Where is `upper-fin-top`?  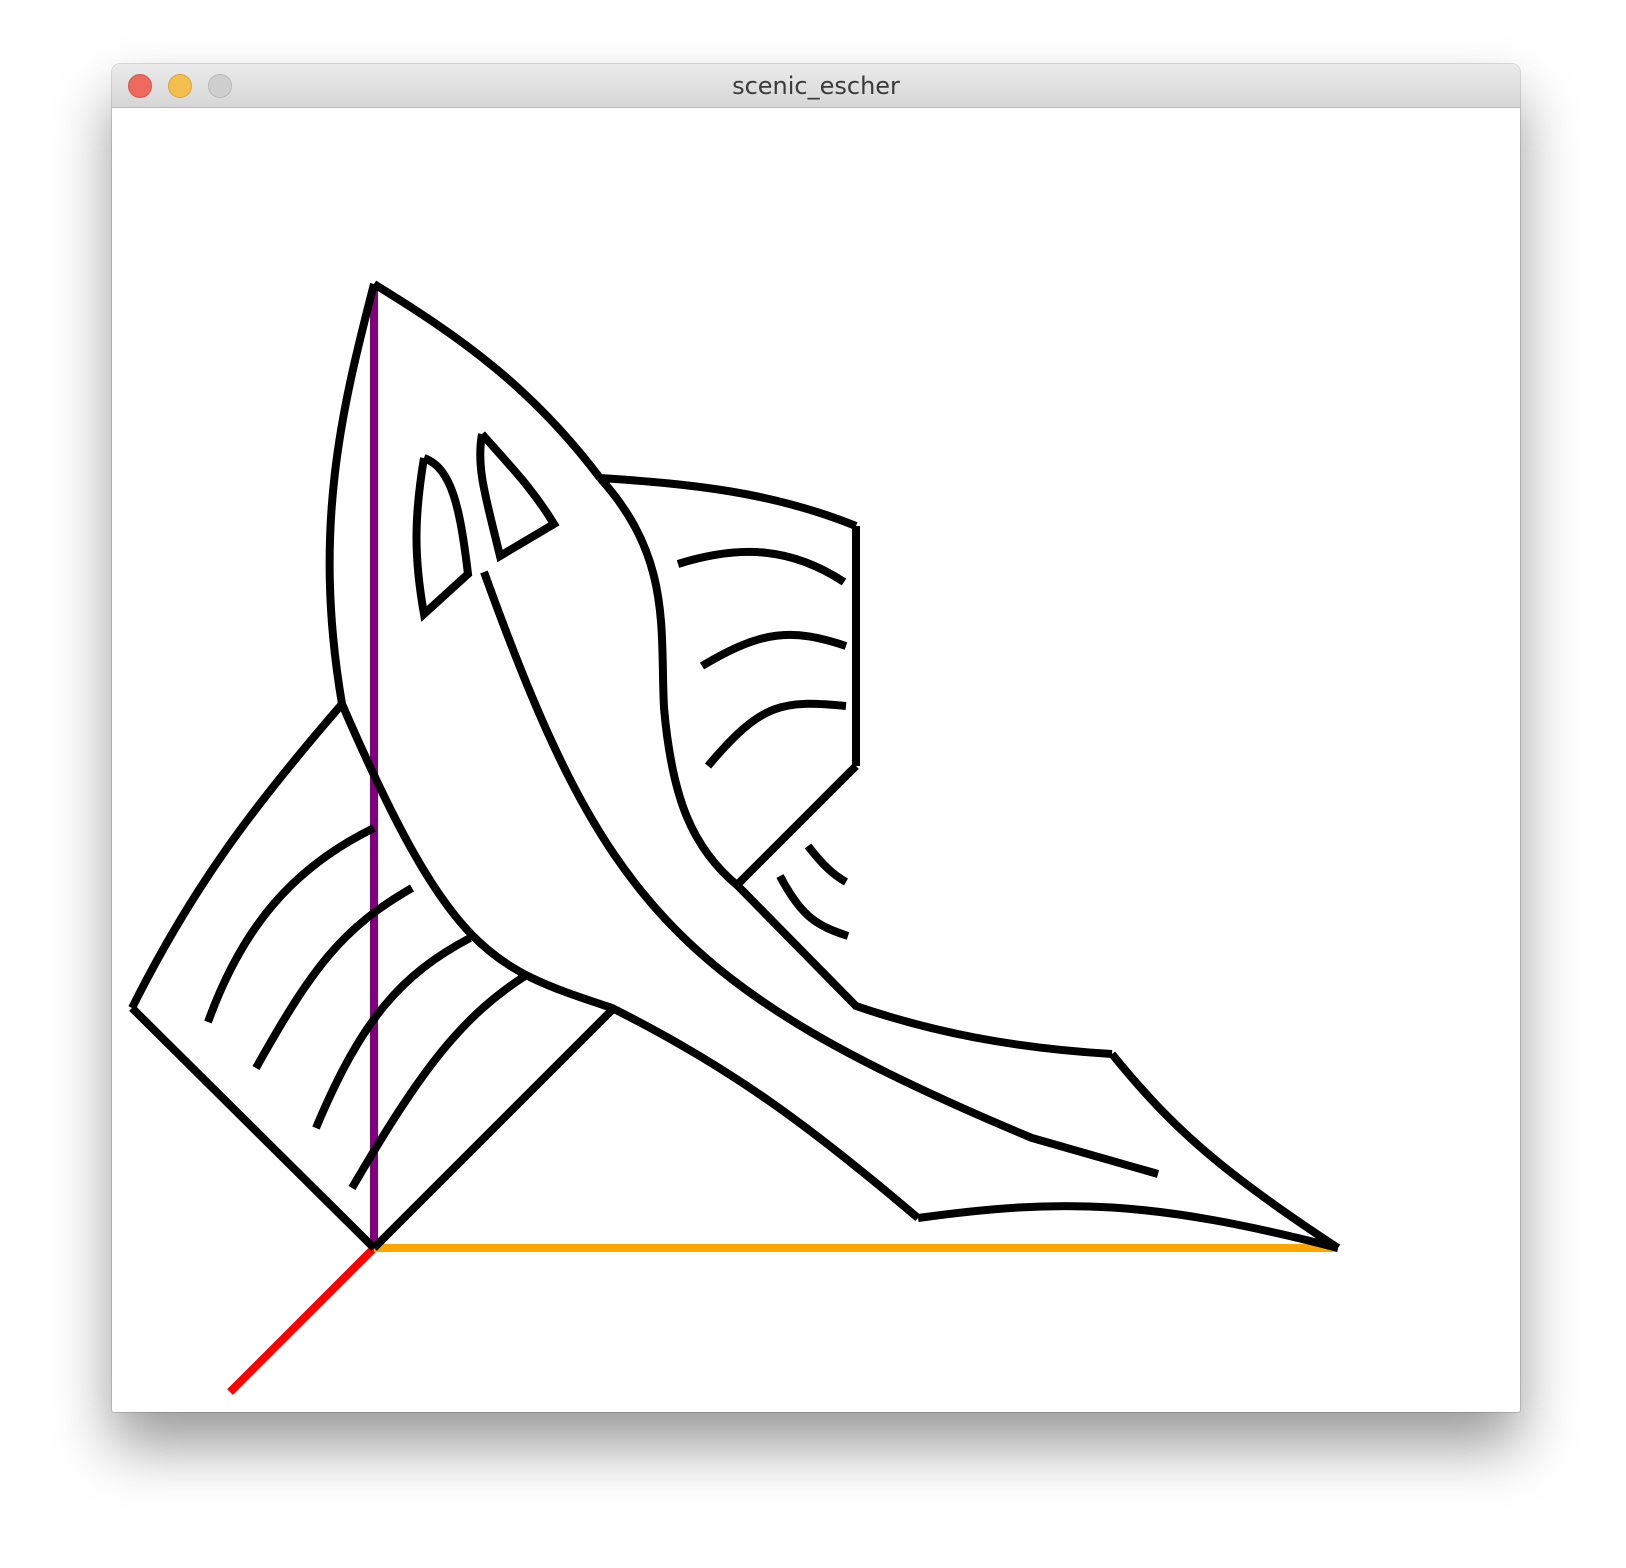
upper-fin-top is located at coordinates (728, 502).